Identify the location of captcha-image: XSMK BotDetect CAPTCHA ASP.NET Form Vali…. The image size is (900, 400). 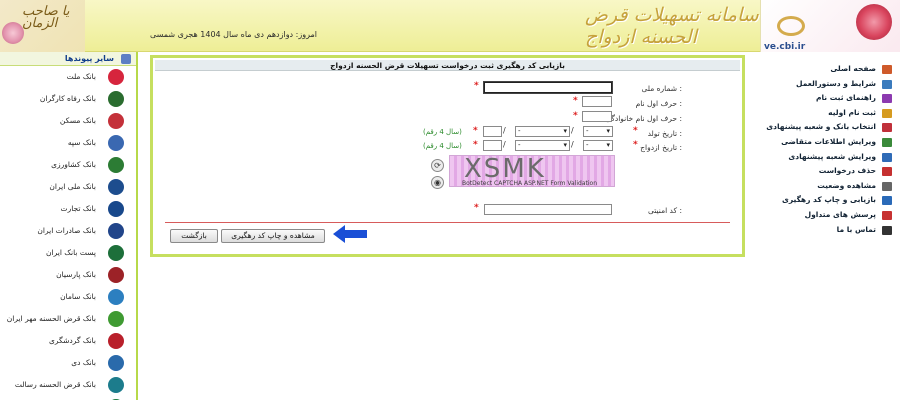
(532, 170).